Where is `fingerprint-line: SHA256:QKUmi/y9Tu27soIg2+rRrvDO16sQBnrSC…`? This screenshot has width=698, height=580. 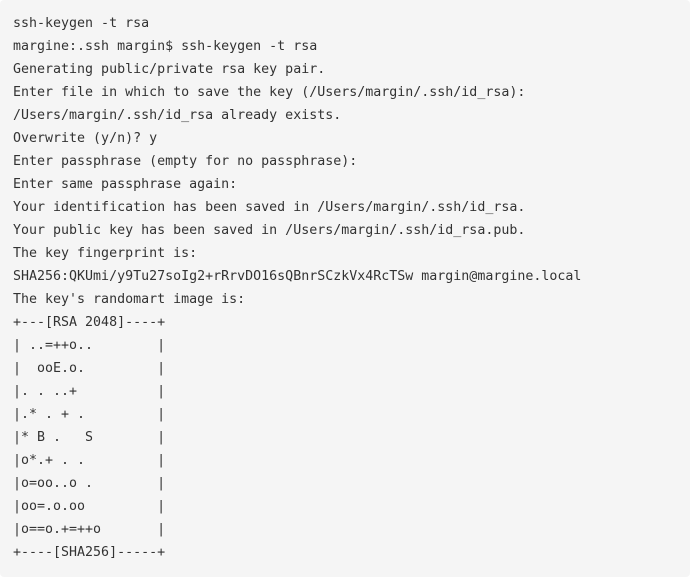 fingerprint-line: SHA256:QKUmi/y9Tu27soIg2+rRrvDO16sQBnrSC… is located at coordinates (297, 276).